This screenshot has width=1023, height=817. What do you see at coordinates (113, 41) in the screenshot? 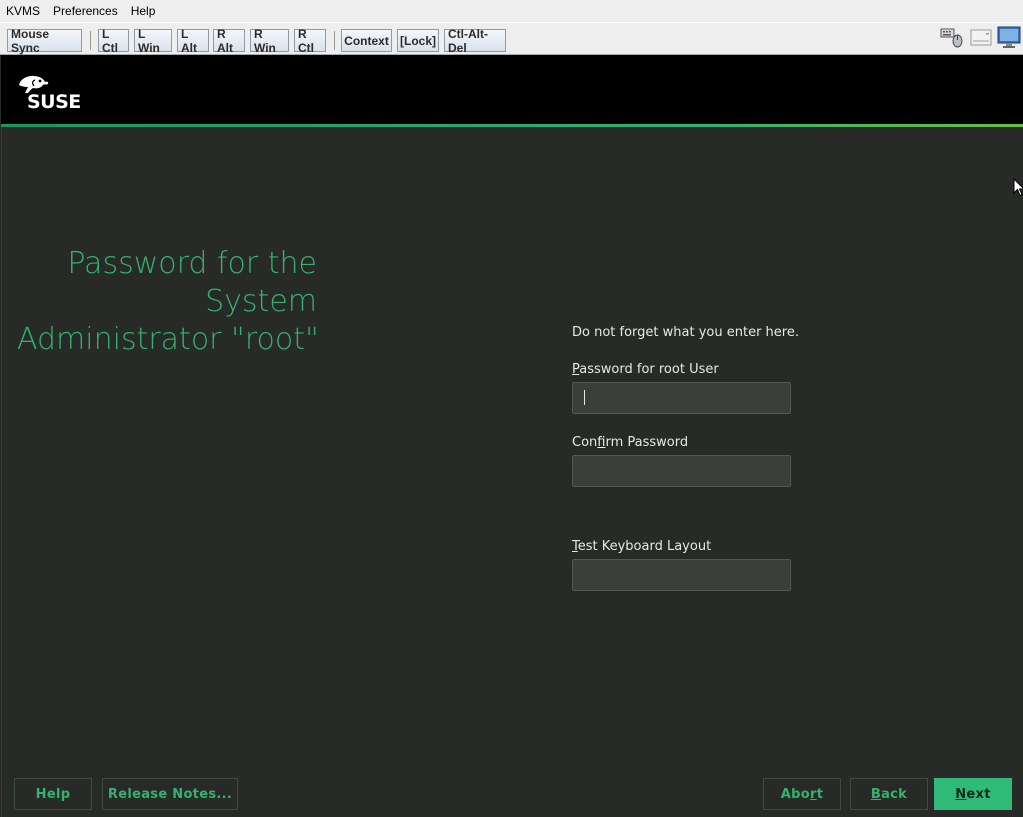
I see `left-ctrl-key-button: L Ctl` at bounding box center [113, 41].